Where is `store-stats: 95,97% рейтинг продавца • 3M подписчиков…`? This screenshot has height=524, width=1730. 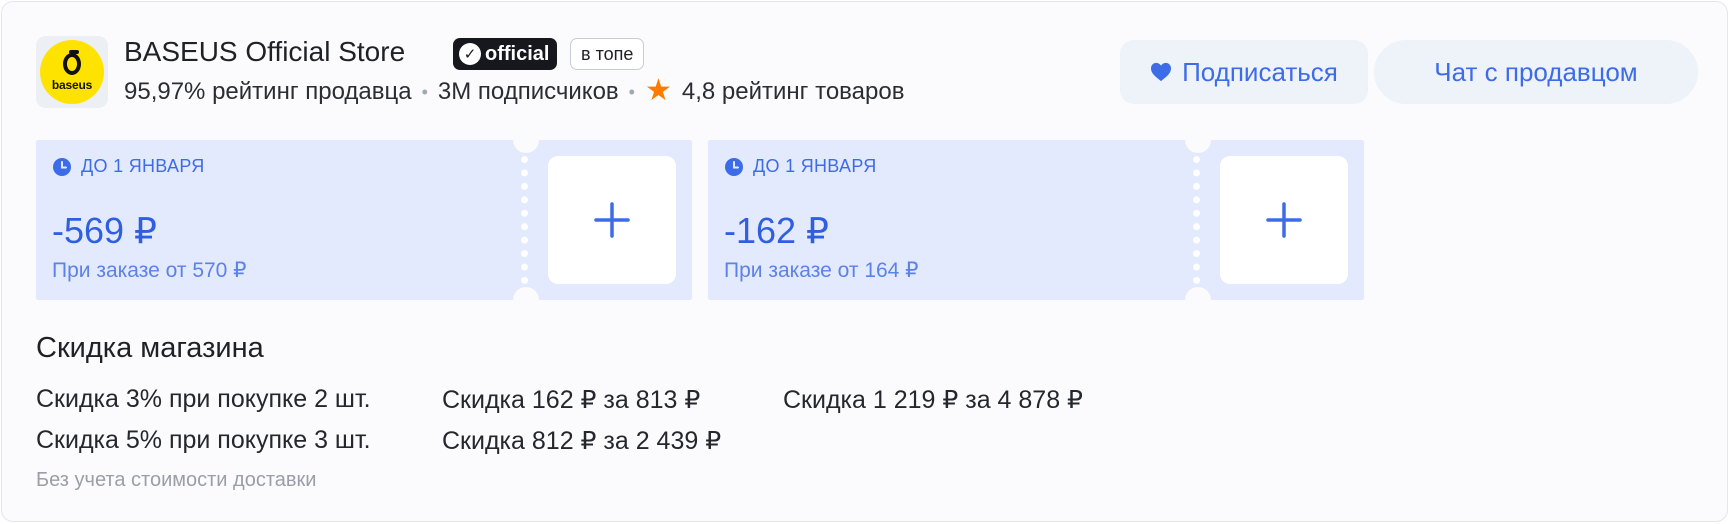
store-stats: 95,97% рейтинг продавца • 3M подписчиков… is located at coordinates (514, 90).